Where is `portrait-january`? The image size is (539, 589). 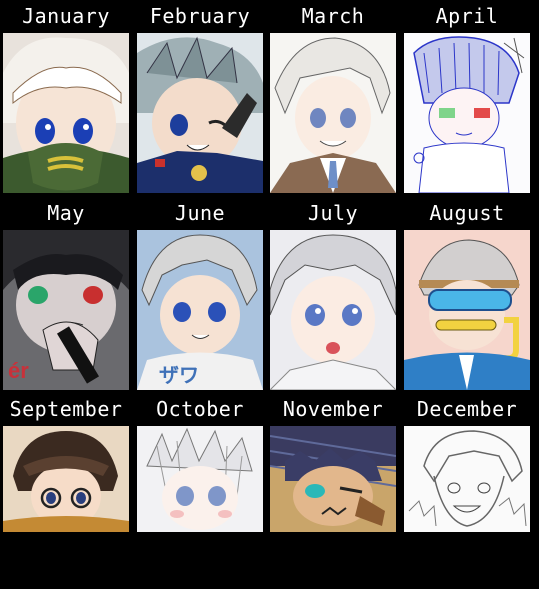
portrait-january is located at coordinates (66, 113).